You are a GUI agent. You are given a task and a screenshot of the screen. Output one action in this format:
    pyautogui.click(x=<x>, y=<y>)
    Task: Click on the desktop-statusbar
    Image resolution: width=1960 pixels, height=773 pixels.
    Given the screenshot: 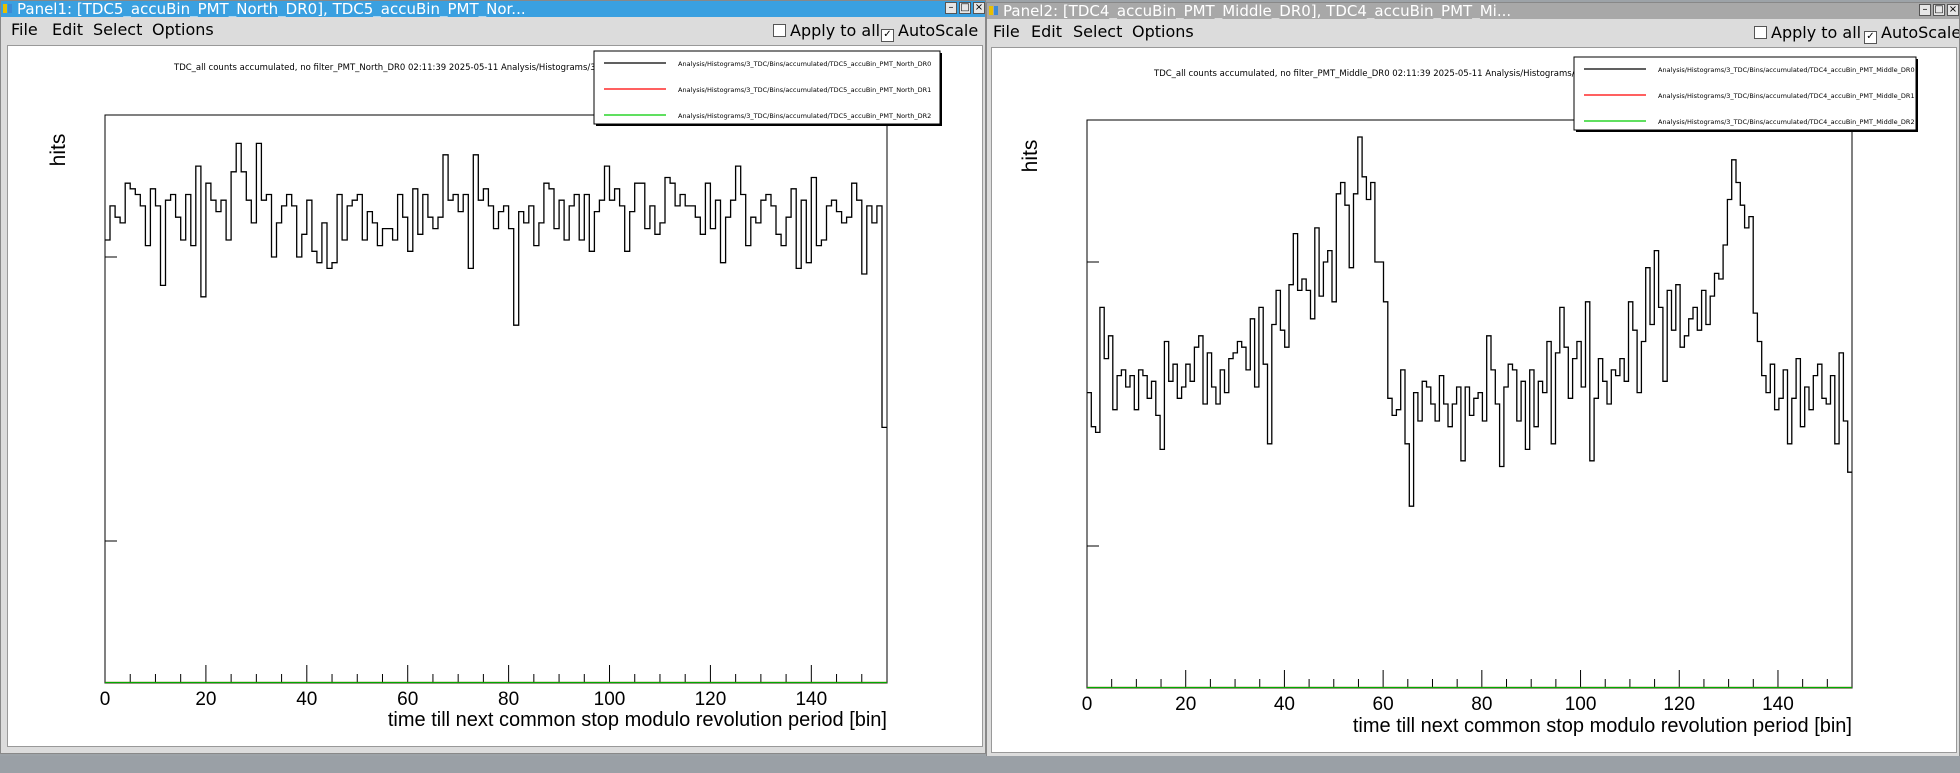 What is the action you would take?
    pyautogui.click(x=980, y=764)
    